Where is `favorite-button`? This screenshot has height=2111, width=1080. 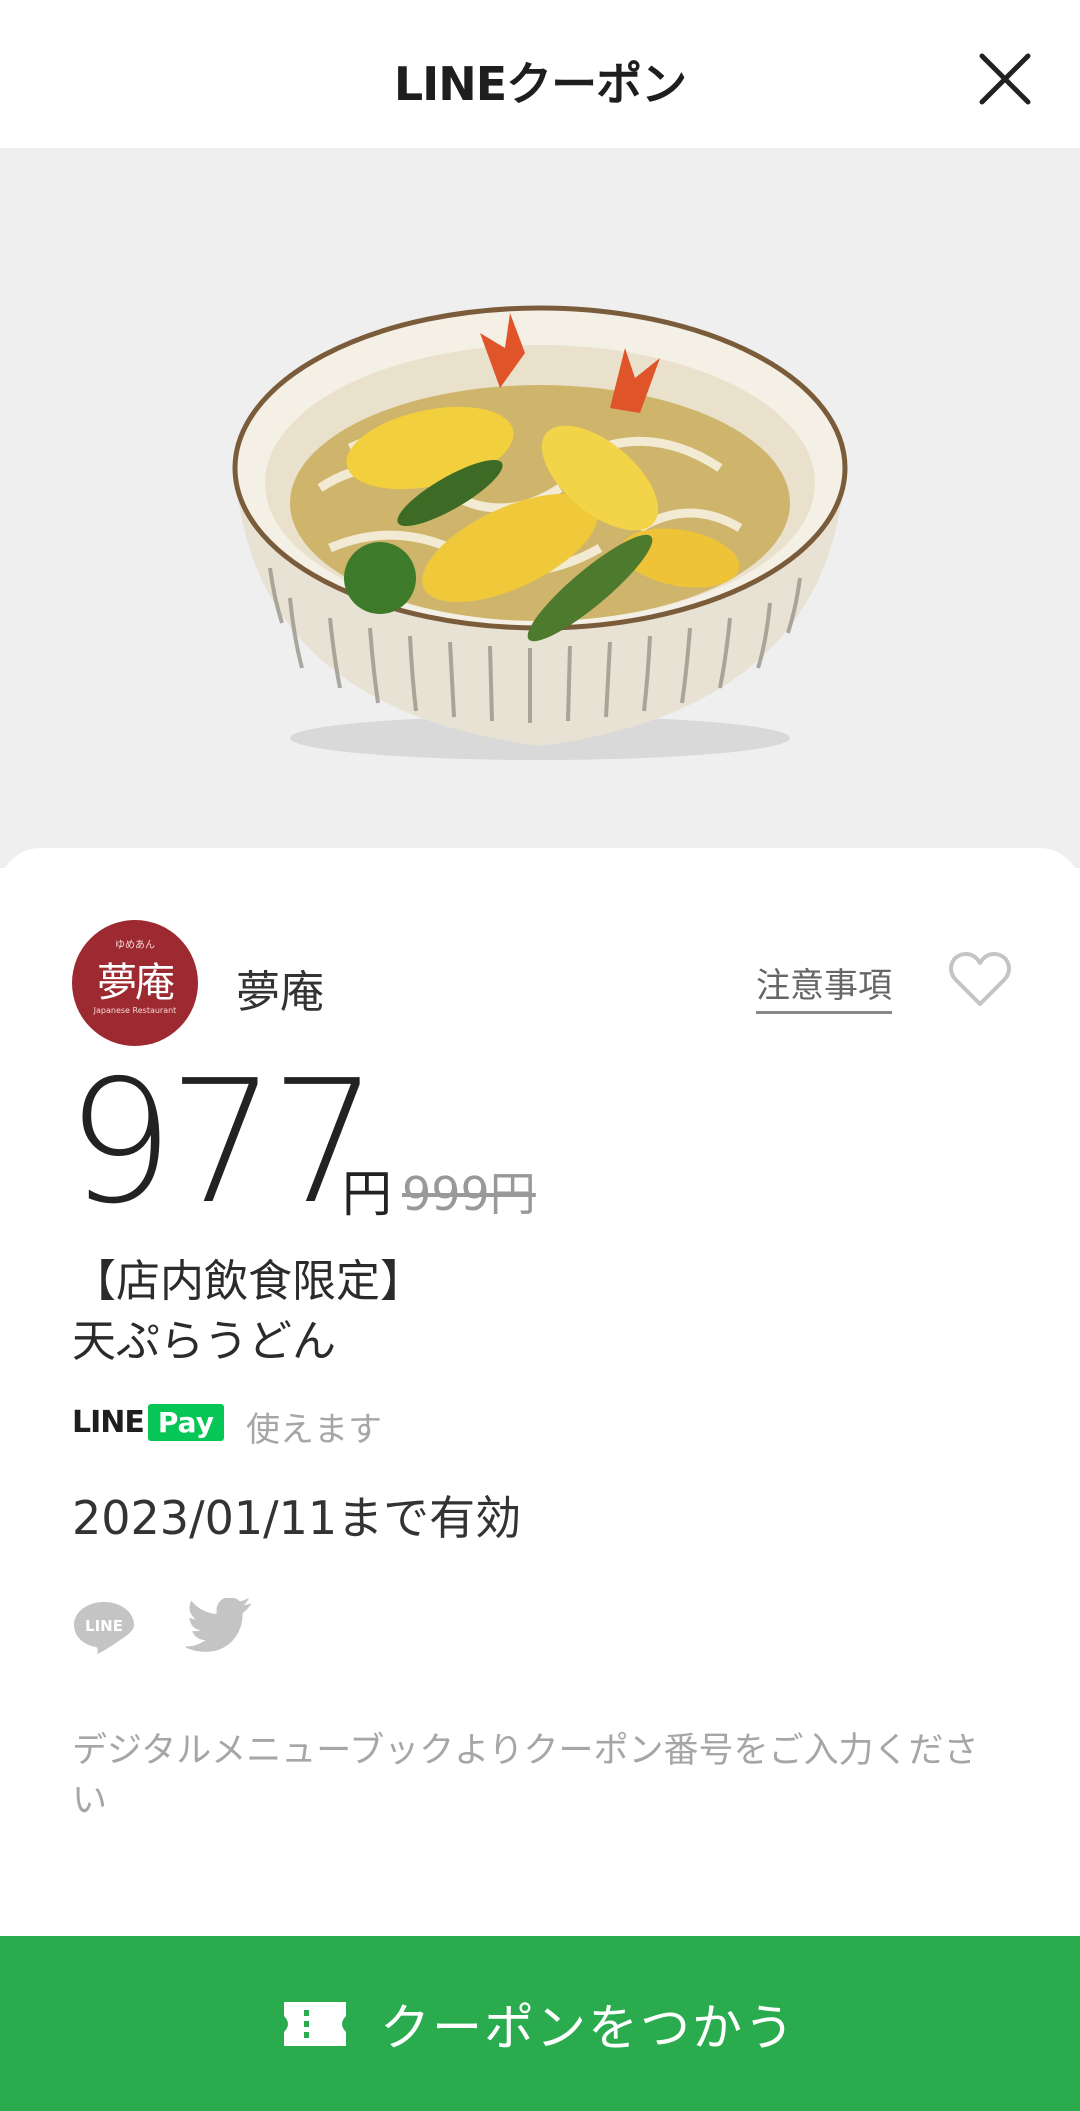 favorite-button is located at coordinates (980, 980).